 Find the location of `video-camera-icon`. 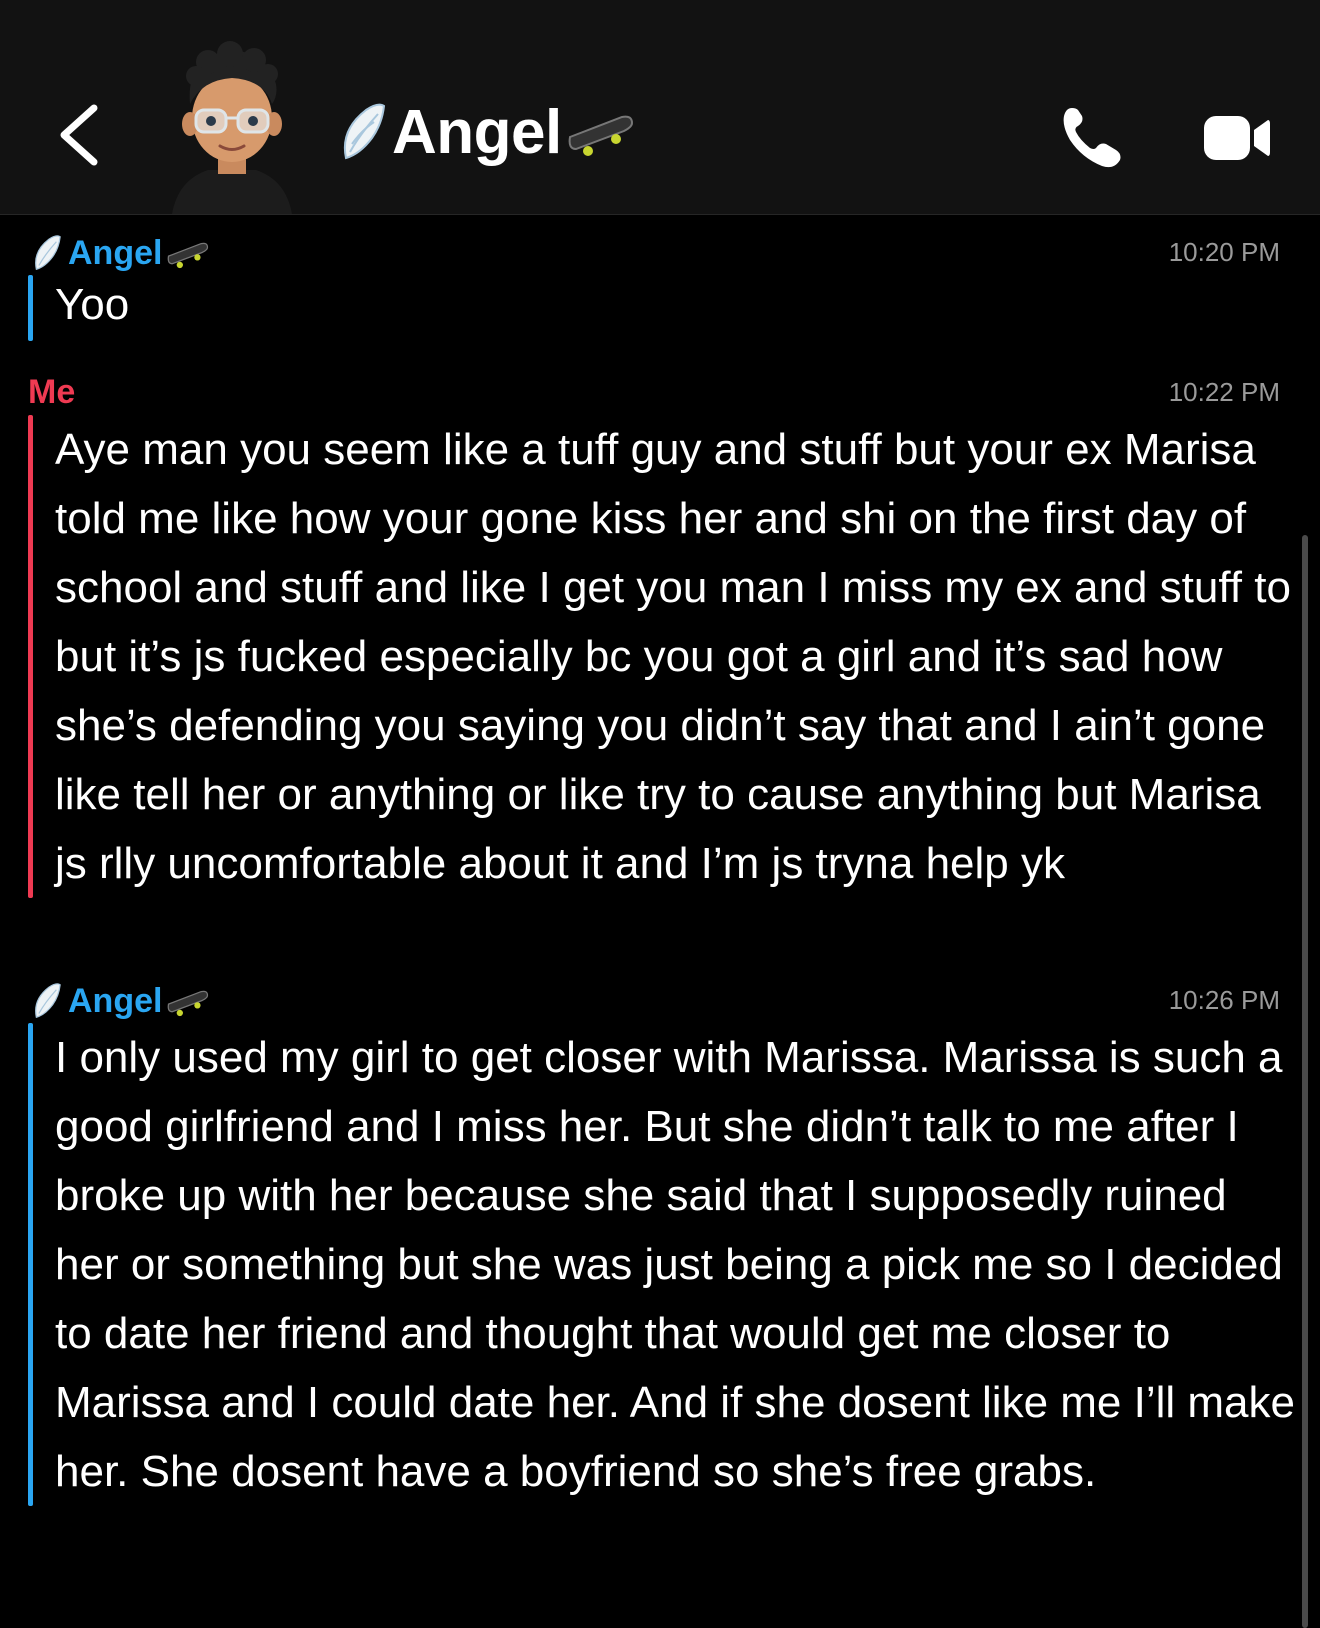

video-camera-icon is located at coordinates (1237, 138).